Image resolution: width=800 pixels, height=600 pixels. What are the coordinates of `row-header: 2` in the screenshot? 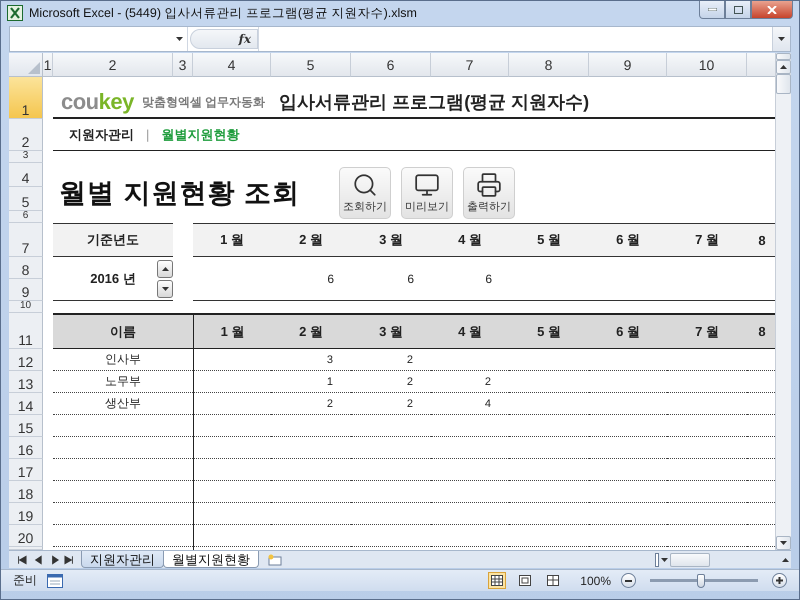 It's located at (26, 135).